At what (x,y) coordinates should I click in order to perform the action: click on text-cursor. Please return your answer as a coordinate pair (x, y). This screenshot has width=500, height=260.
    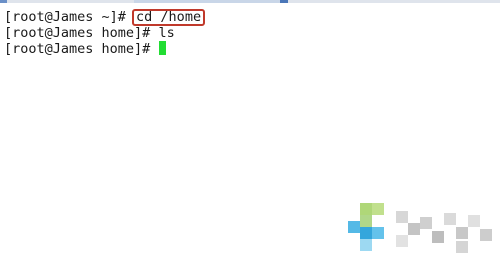
    Looking at the image, I should click on (163, 48).